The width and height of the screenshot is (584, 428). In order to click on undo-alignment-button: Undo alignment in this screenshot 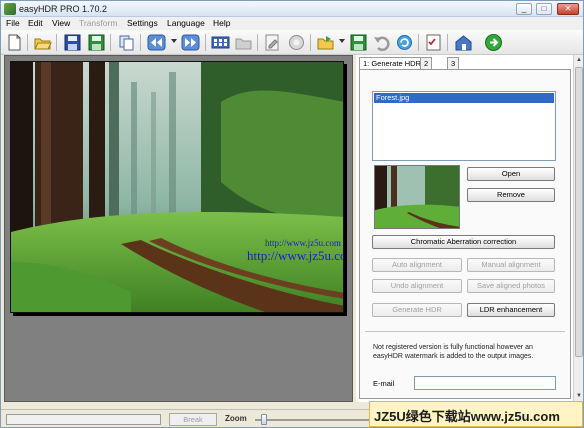, I will do `click(417, 286)`.